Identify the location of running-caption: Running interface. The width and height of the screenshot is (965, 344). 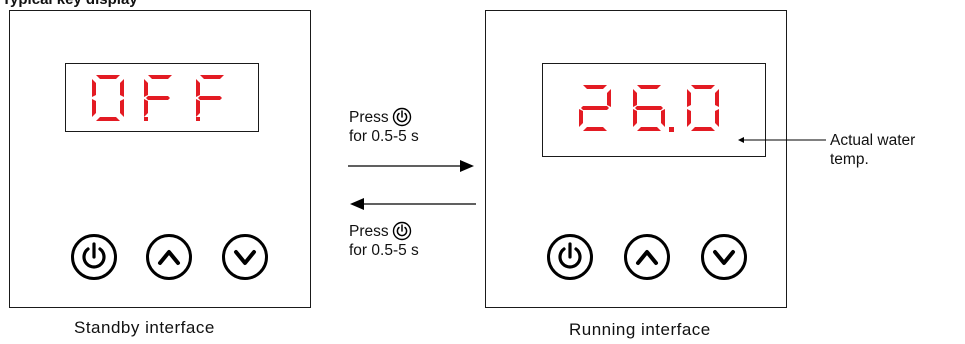
(640, 329).